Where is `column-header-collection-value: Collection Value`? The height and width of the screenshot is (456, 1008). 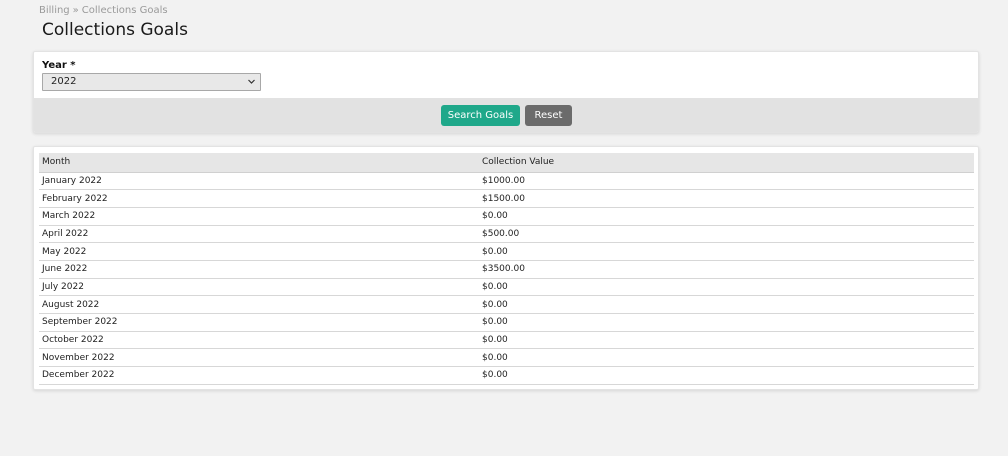
column-header-collection-value: Collection Value is located at coordinates (726, 163).